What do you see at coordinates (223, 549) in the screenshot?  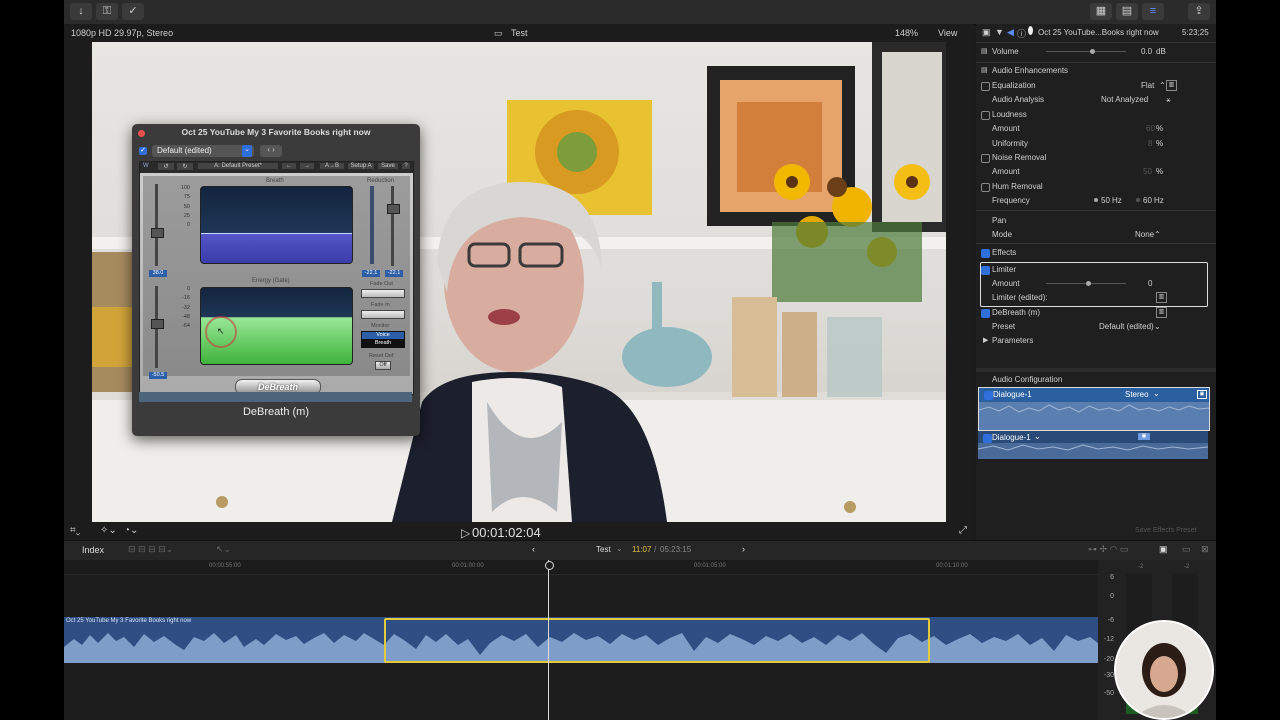 I see `select-tool-icon: ↖⌄` at bounding box center [223, 549].